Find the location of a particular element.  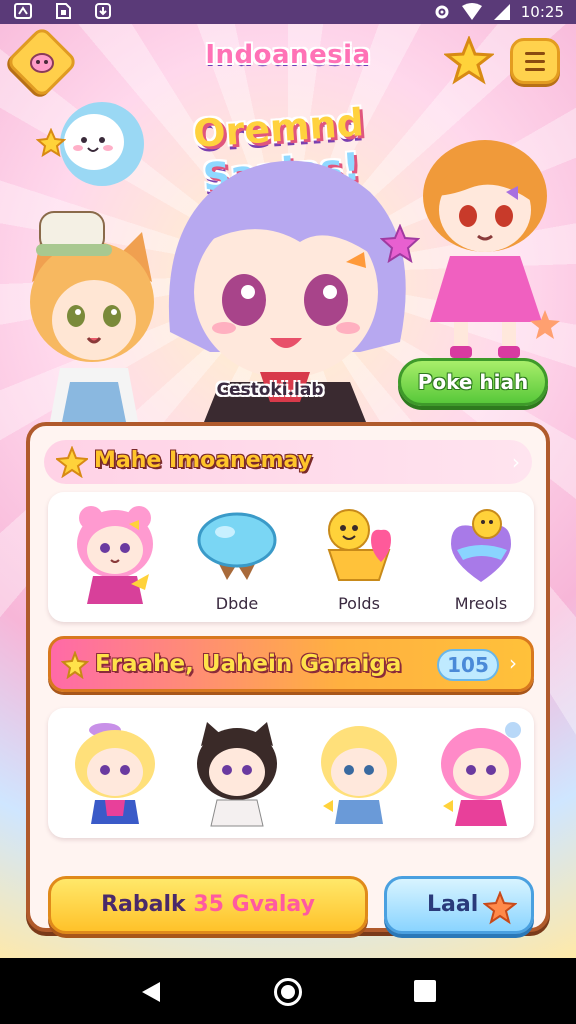

rainbow-heart-icon is located at coordinates (481, 545).